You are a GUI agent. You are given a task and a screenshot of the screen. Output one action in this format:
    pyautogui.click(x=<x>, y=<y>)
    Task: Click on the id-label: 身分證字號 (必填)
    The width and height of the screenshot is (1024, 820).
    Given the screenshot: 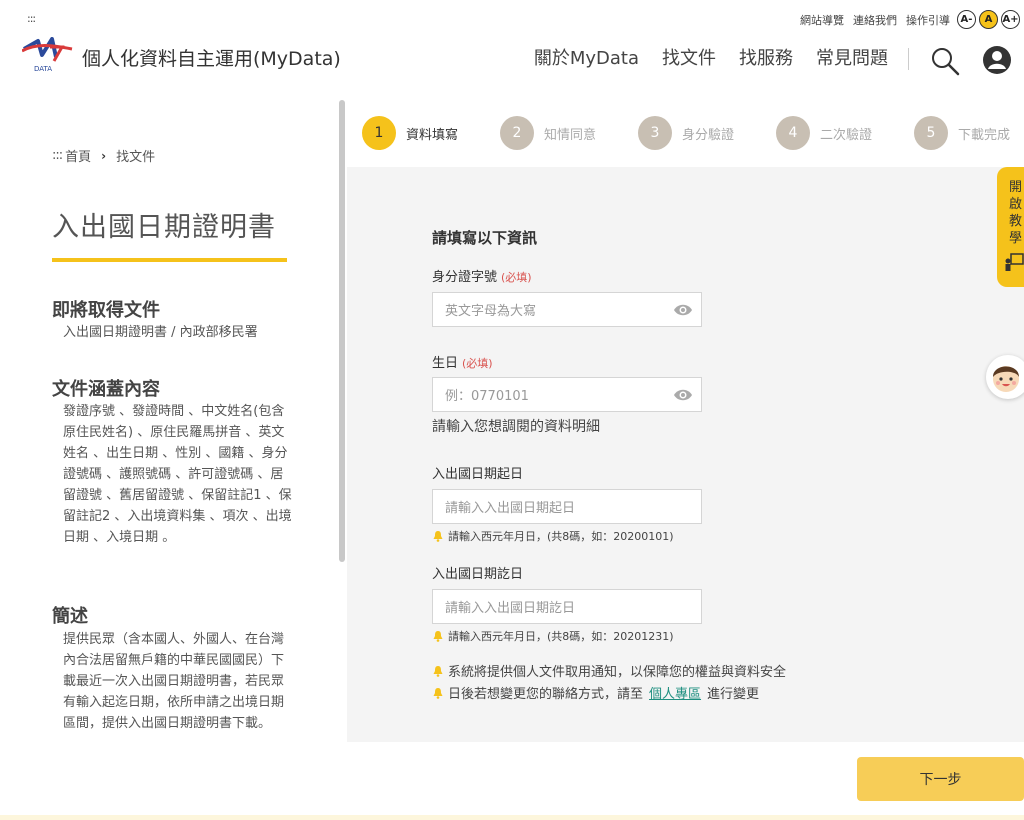 What is the action you would take?
    pyautogui.click(x=482, y=275)
    